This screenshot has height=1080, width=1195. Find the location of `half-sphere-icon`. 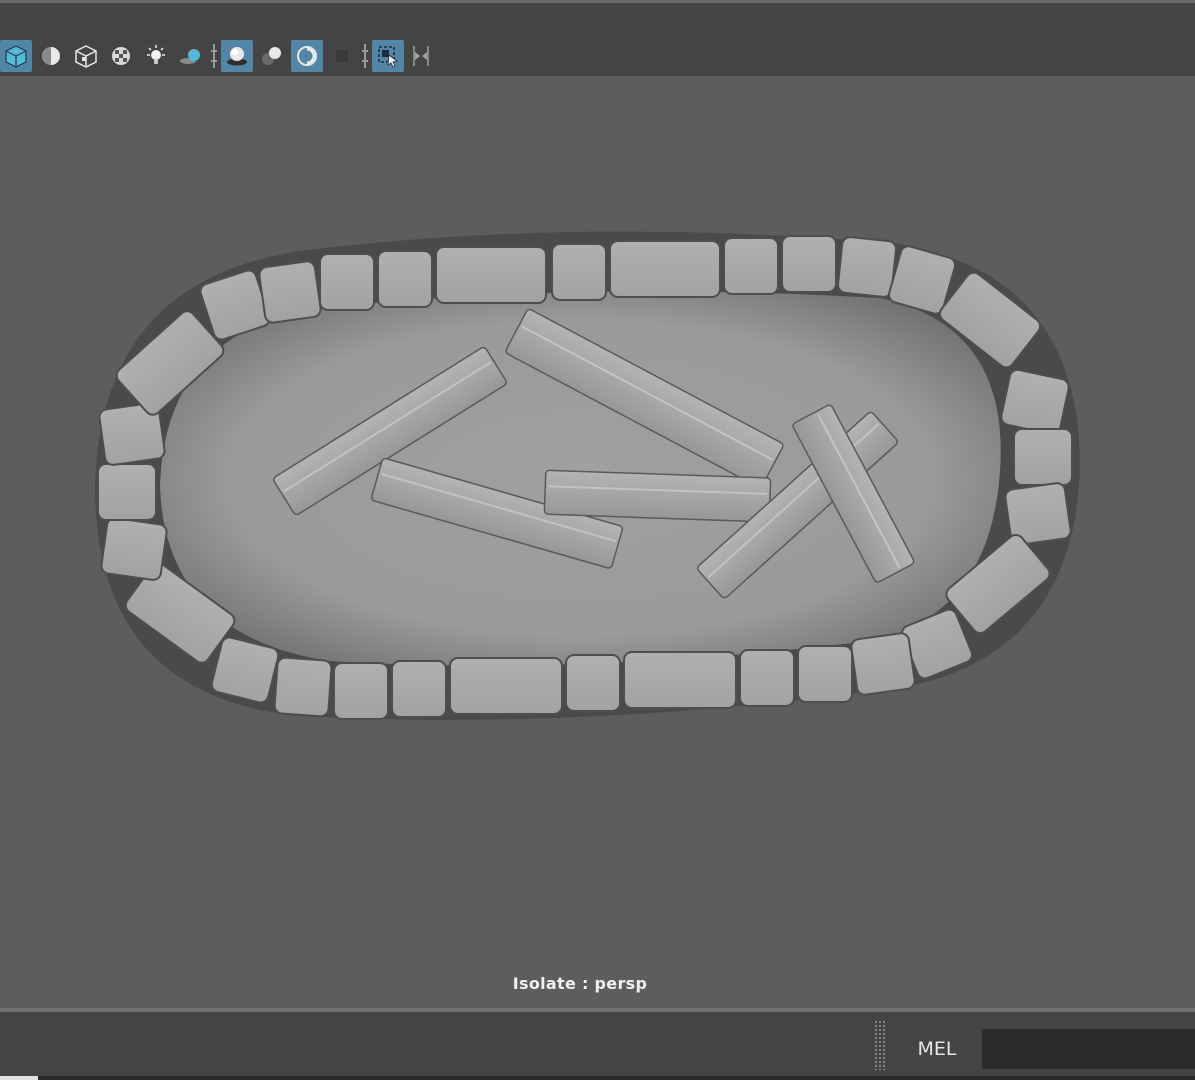

half-sphere-icon is located at coordinates (51, 56).